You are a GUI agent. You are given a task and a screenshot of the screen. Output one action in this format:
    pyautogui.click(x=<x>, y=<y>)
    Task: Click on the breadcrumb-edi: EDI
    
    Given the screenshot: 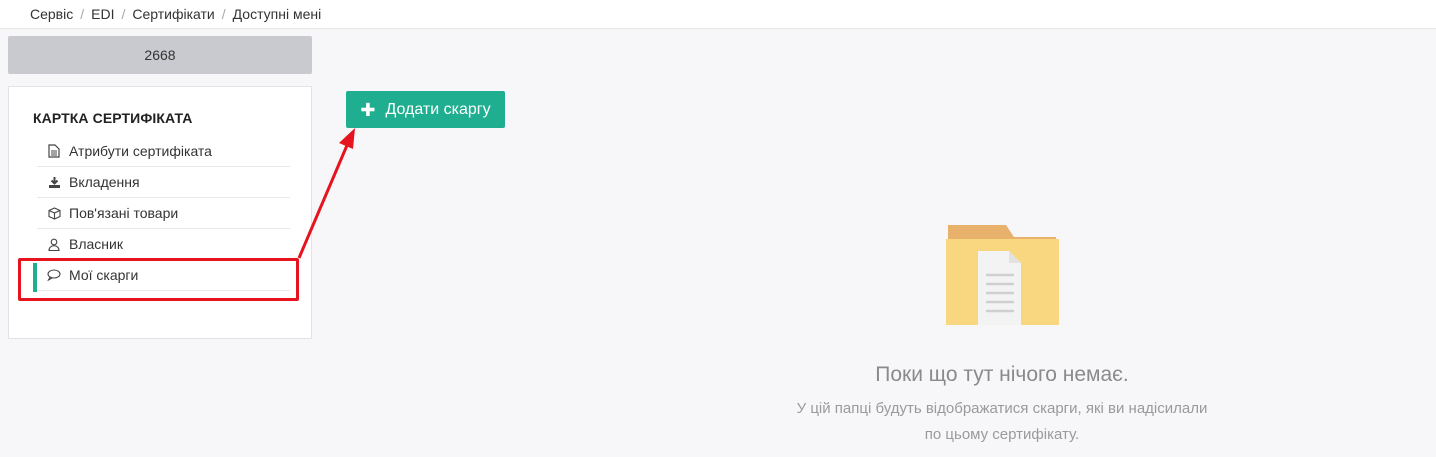 What is the action you would take?
    pyautogui.click(x=102, y=14)
    